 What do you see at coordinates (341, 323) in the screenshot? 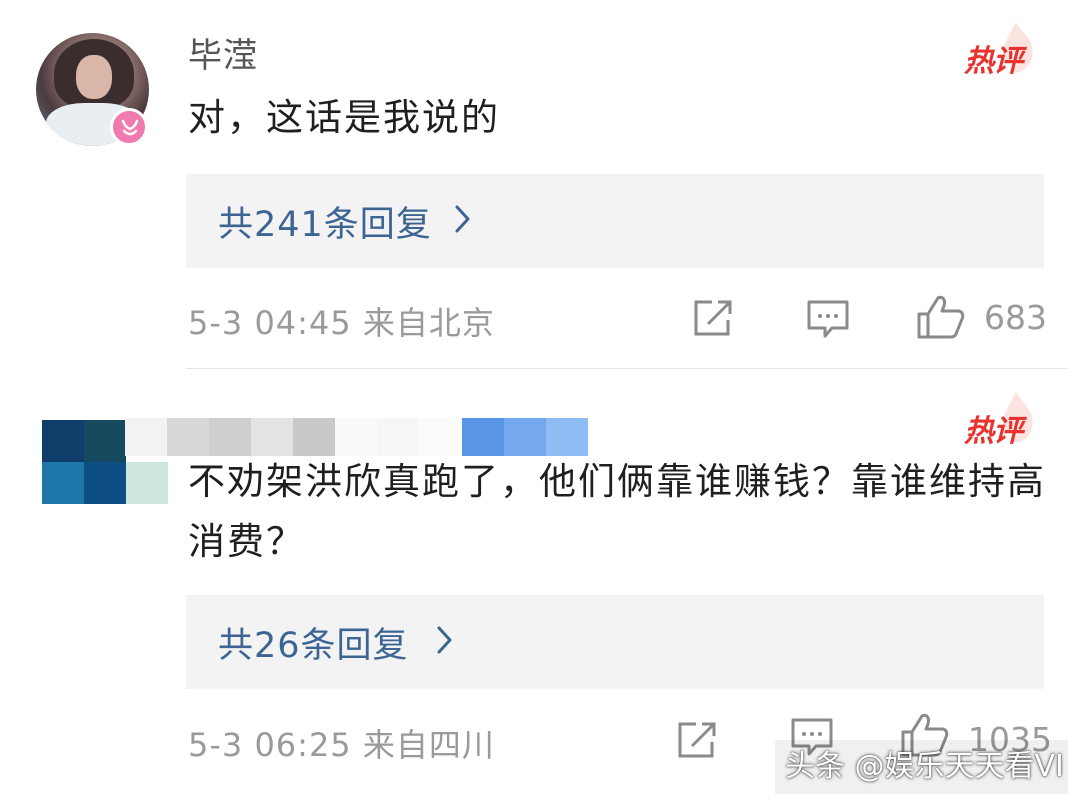
I see `time-location: 5-3 04:45 来自北京` at bounding box center [341, 323].